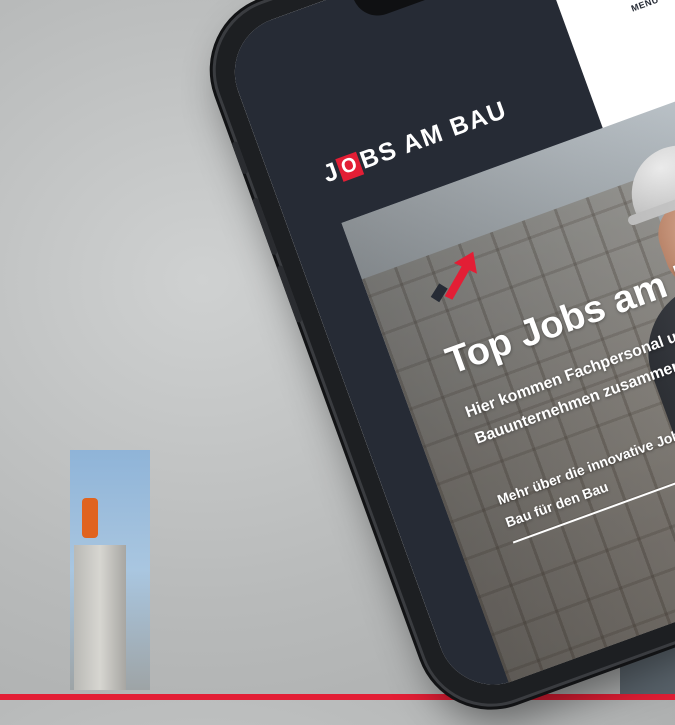  What do you see at coordinates (289, 294) in the screenshot?
I see `phone-volume-down-button` at bounding box center [289, 294].